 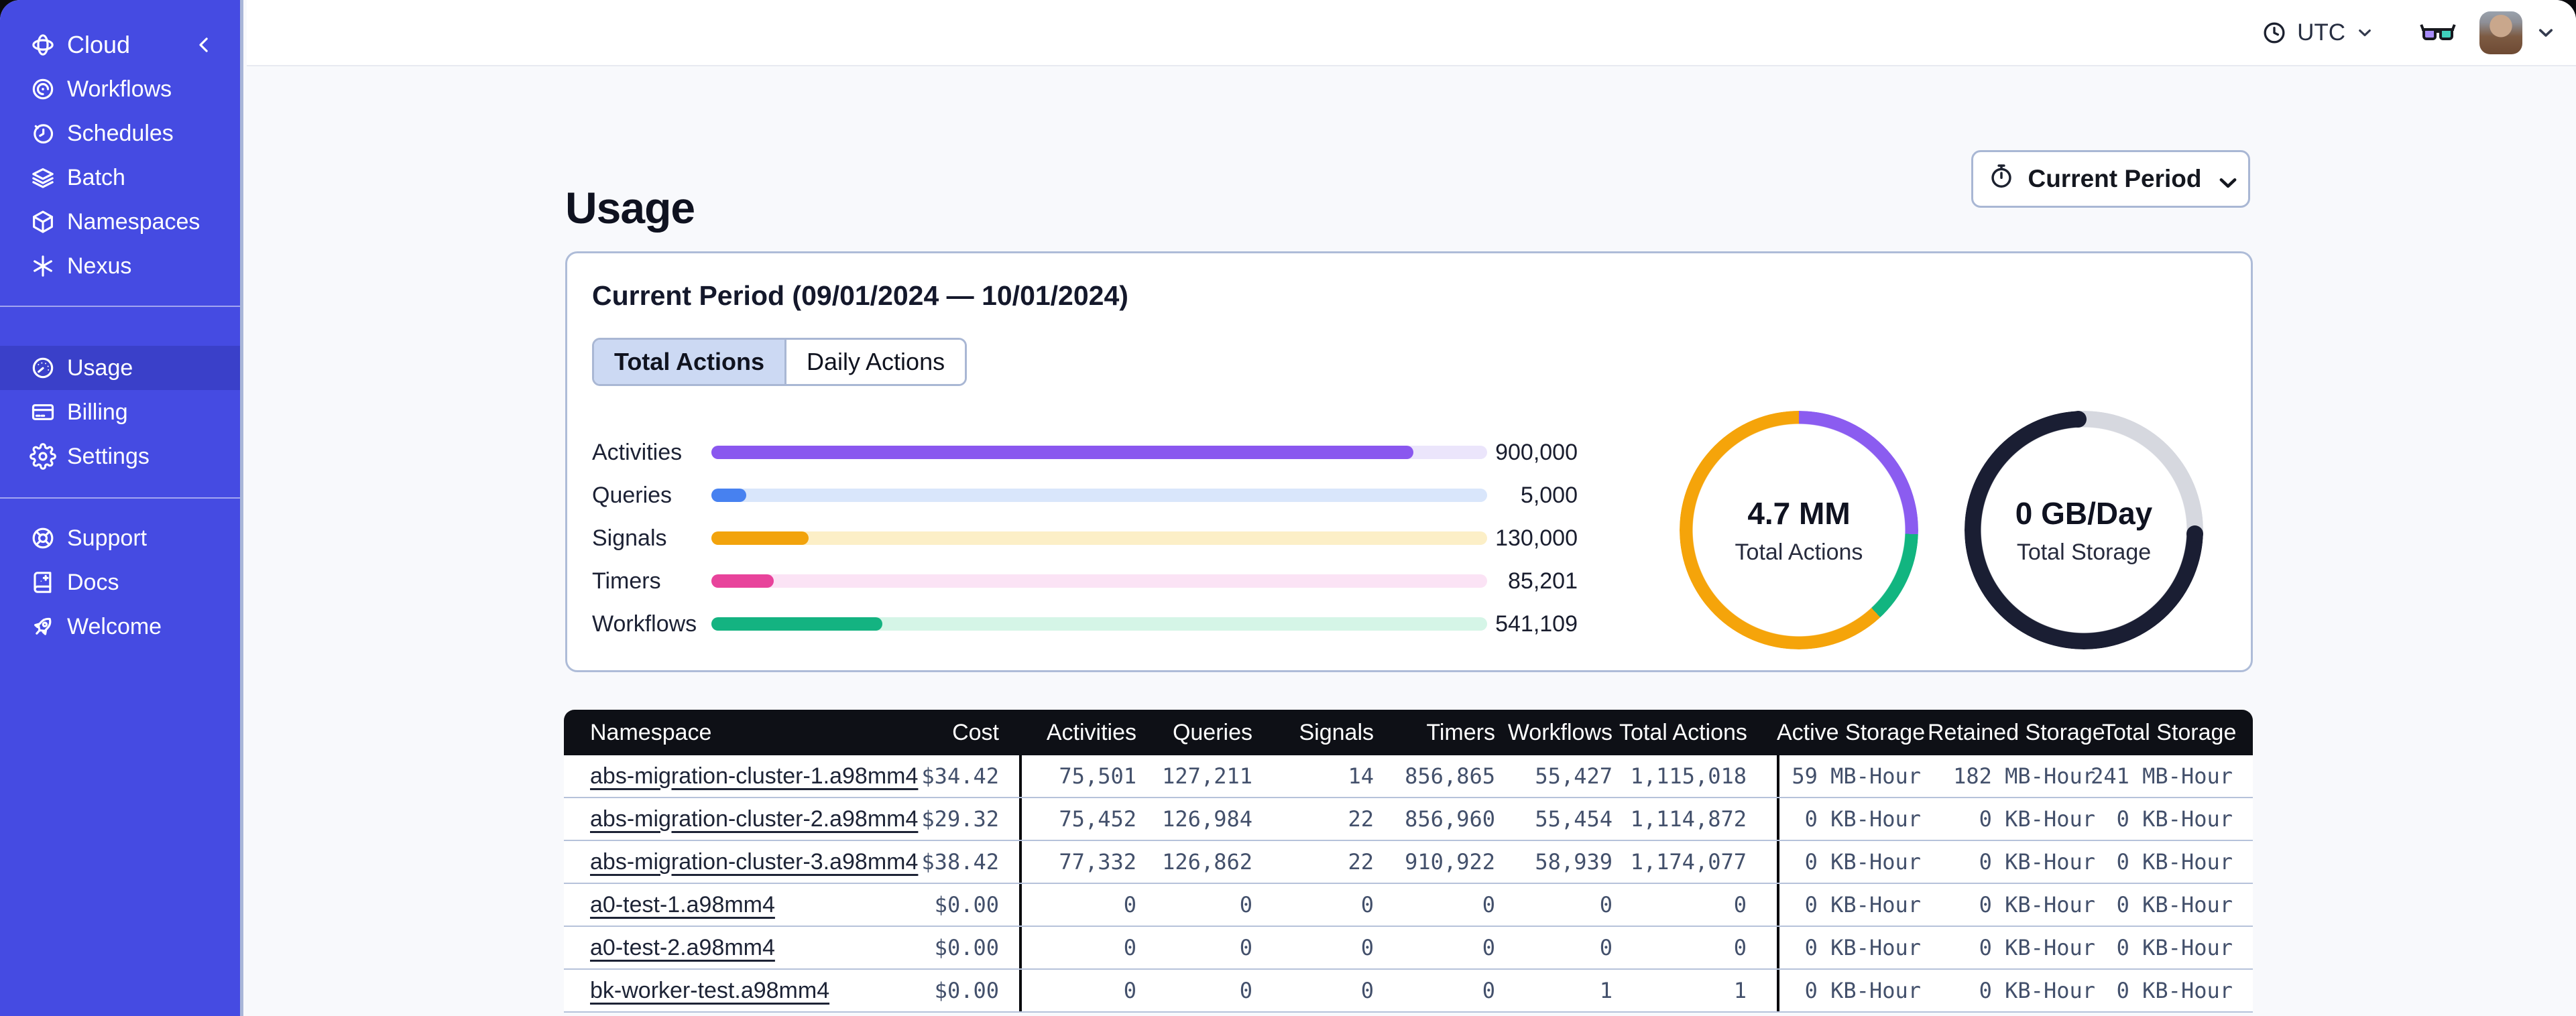 What do you see at coordinates (1560, 732) in the screenshot?
I see `column-header-workflows: Workflows` at bounding box center [1560, 732].